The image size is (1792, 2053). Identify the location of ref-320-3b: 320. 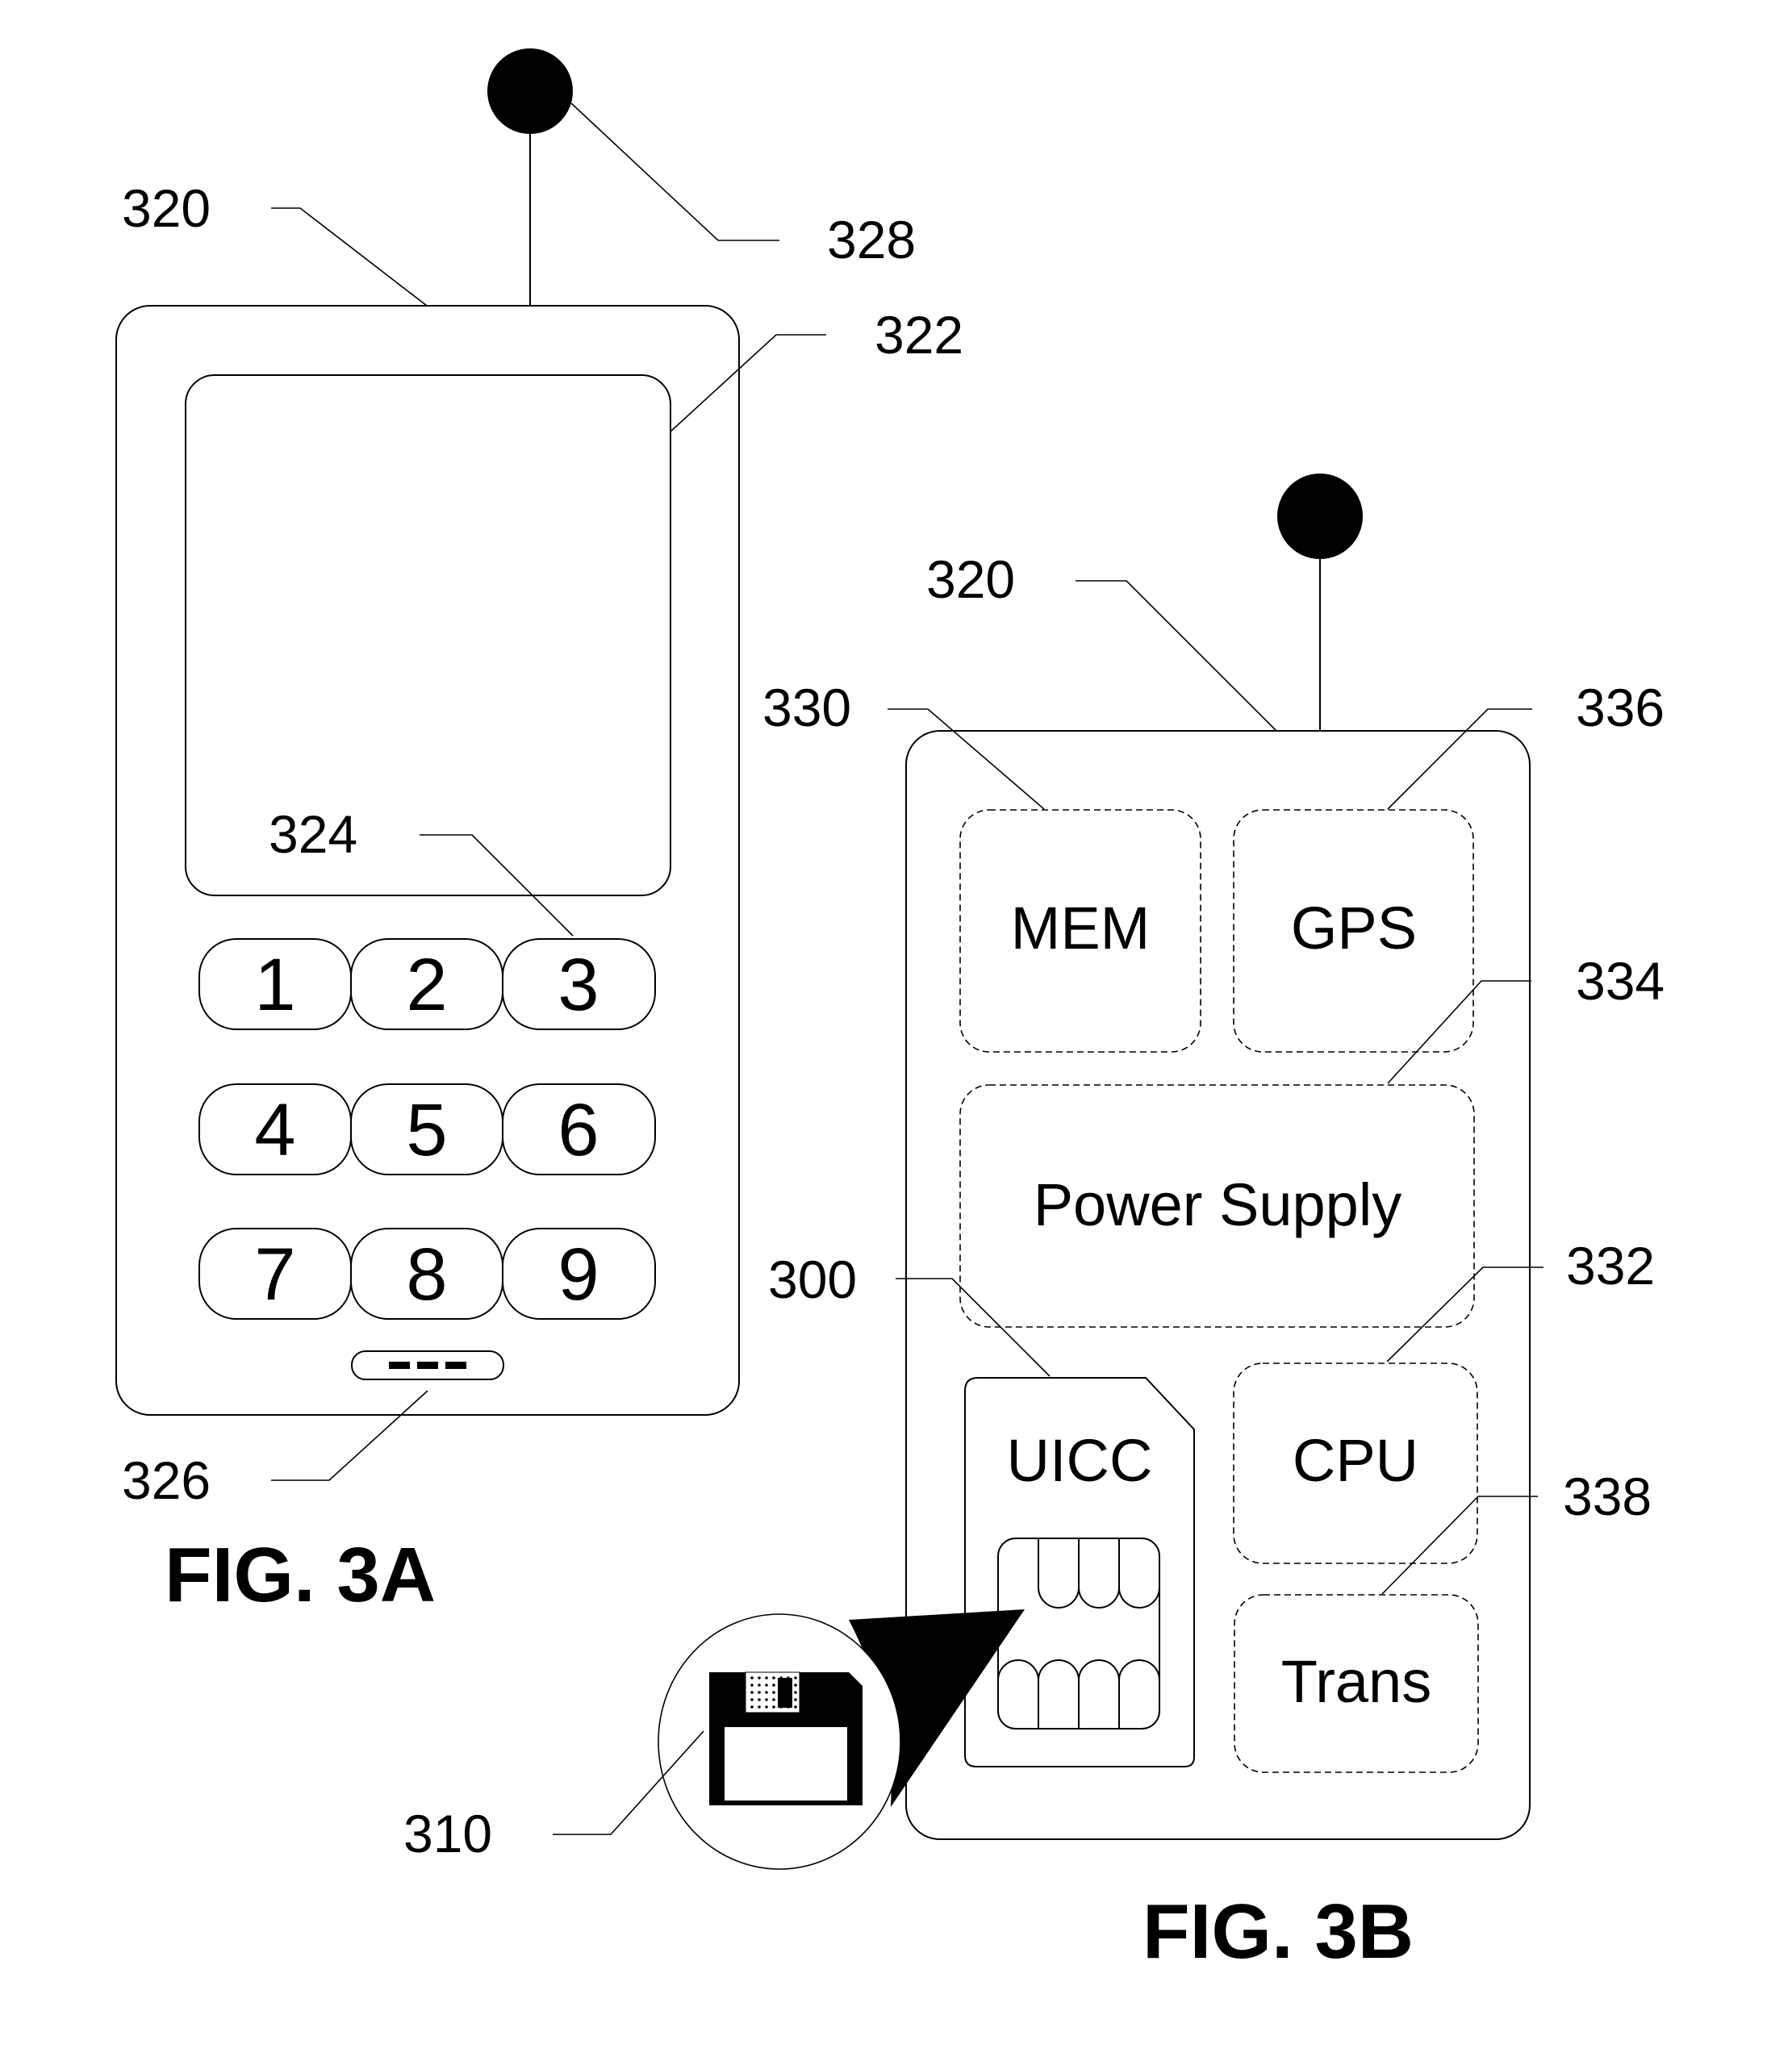
(1101, 640).